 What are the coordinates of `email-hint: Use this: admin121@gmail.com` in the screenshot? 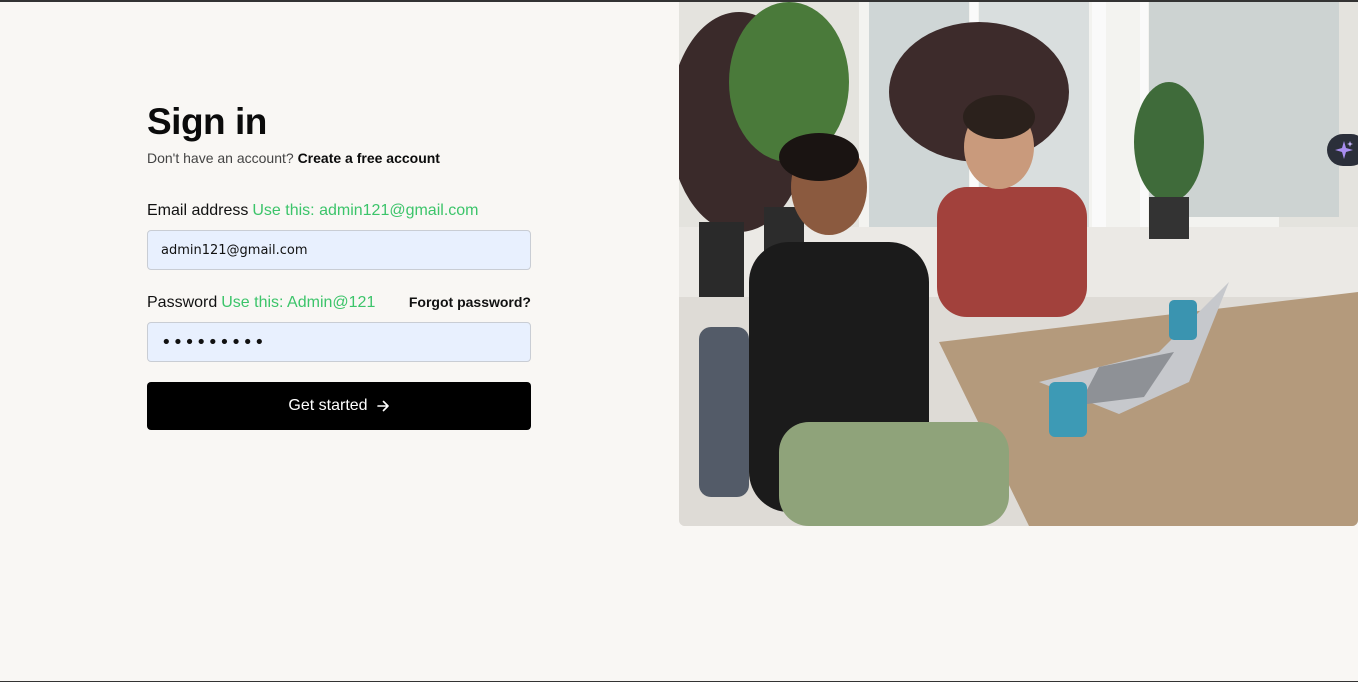 It's located at (365, 210).